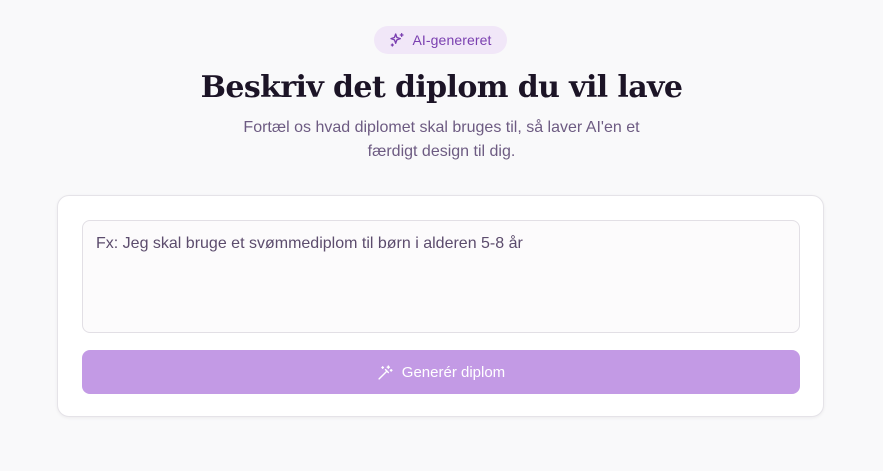 The image size is (883, 471). What do you see at coordinates (397, 40) in the screenshot?
I see `sparkles-icon` at bounding box center [397, 40].